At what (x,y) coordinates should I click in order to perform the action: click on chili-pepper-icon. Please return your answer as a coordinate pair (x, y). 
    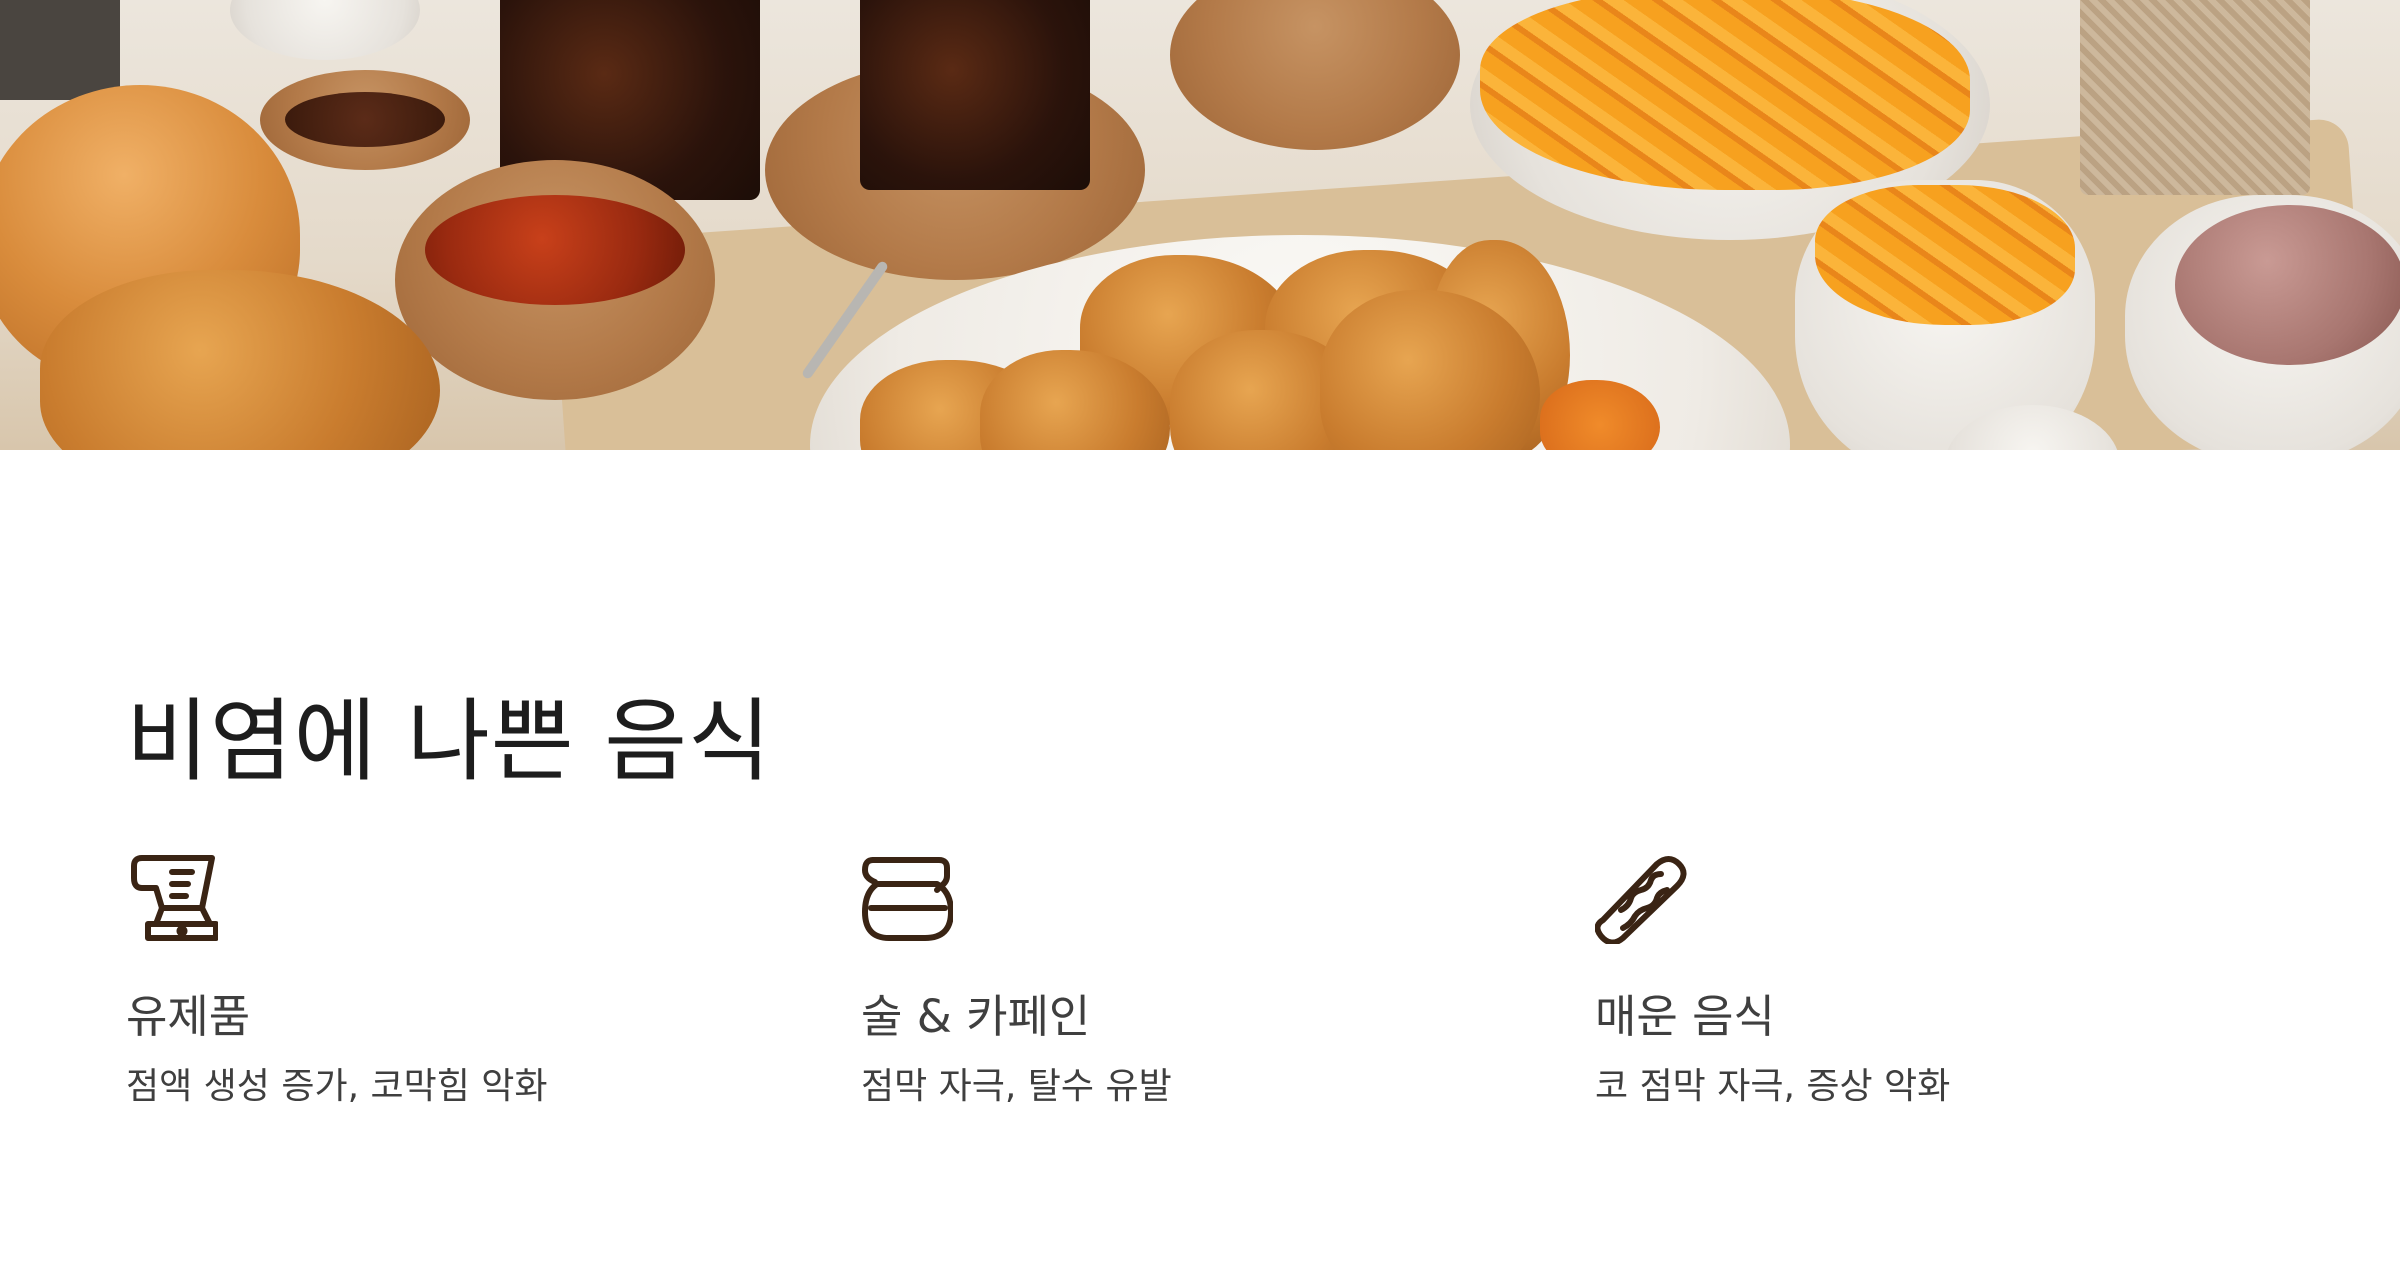
    Looking at the image, I should click on (1641, 900).